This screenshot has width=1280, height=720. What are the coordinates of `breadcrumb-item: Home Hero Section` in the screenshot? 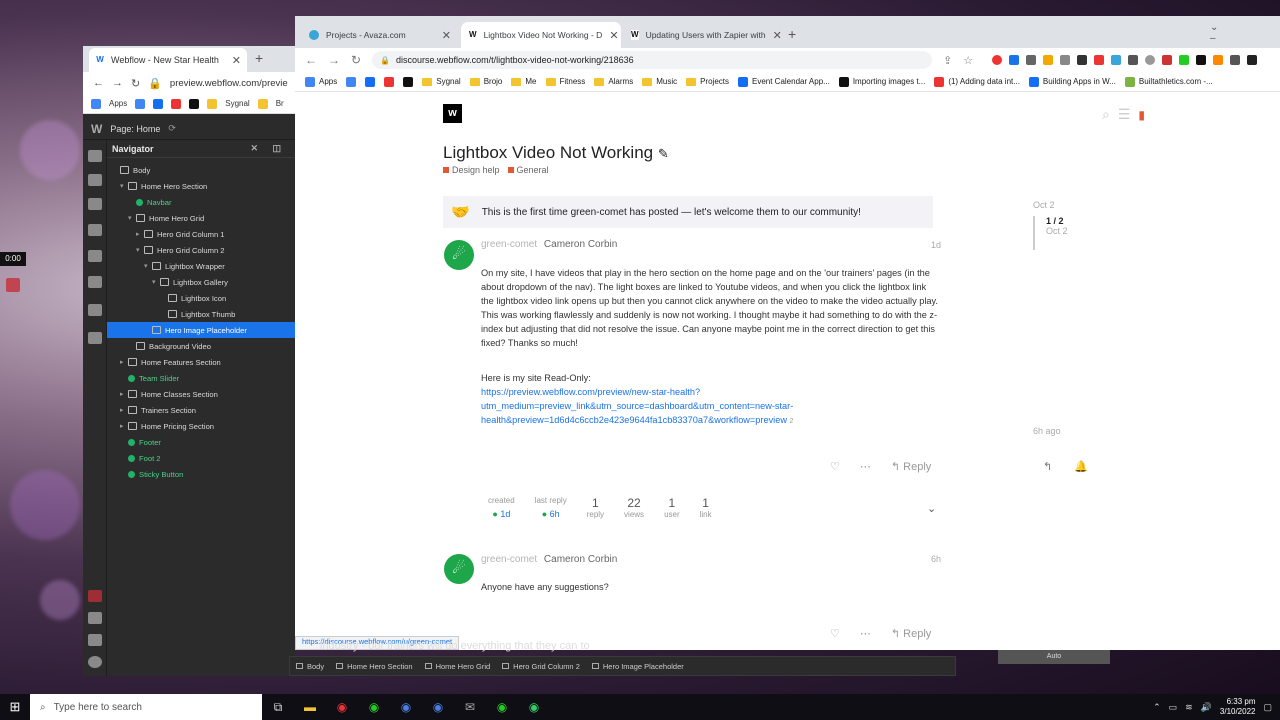 It's located at (374, 666).